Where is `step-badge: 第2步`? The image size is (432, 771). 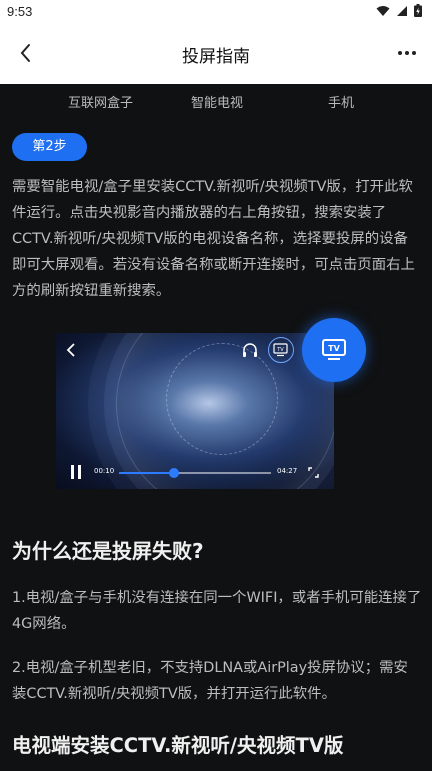 step-badge: 第2步 is located at coordinates (49, 147).